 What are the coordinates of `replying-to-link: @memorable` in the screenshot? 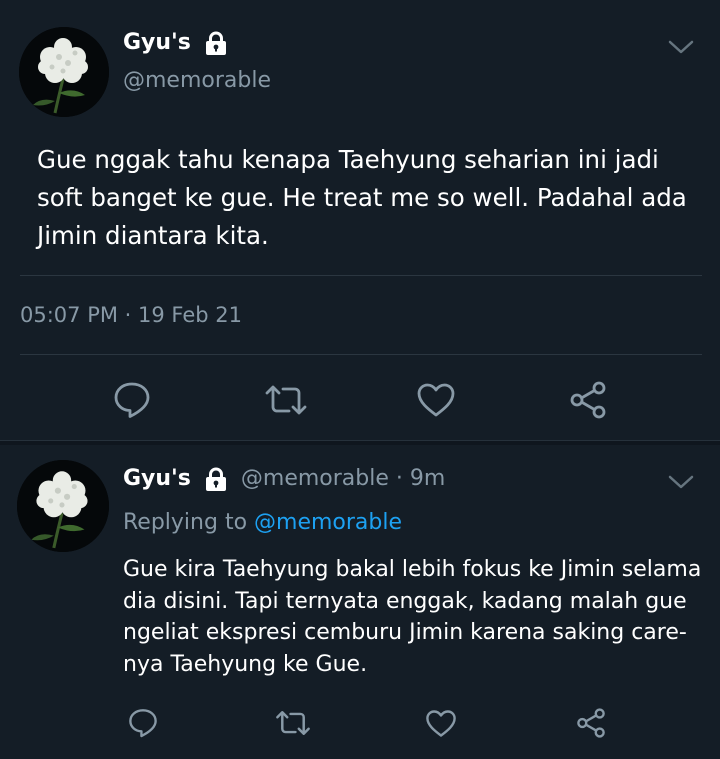 It's located at (328, 522).